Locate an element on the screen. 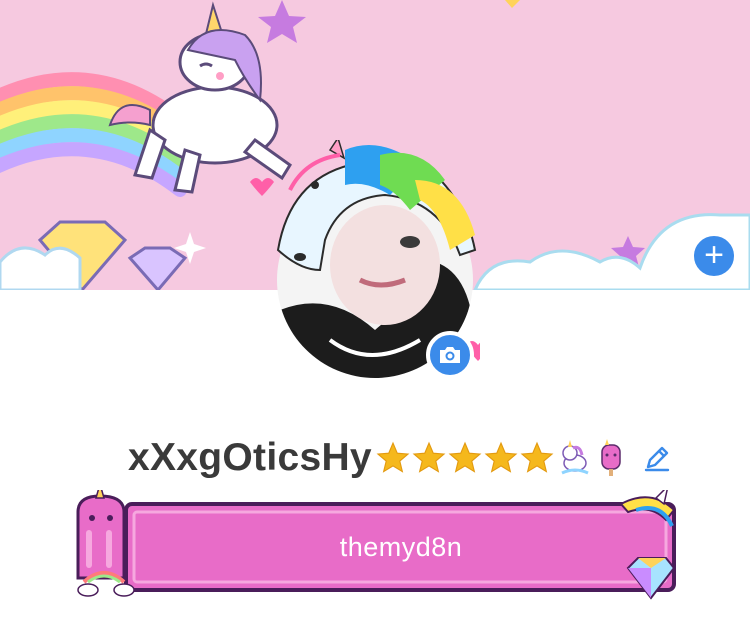 The width and height of the screenshot is (750, 643). username: xXxgOticsHy is located at coordinates (250, 457).